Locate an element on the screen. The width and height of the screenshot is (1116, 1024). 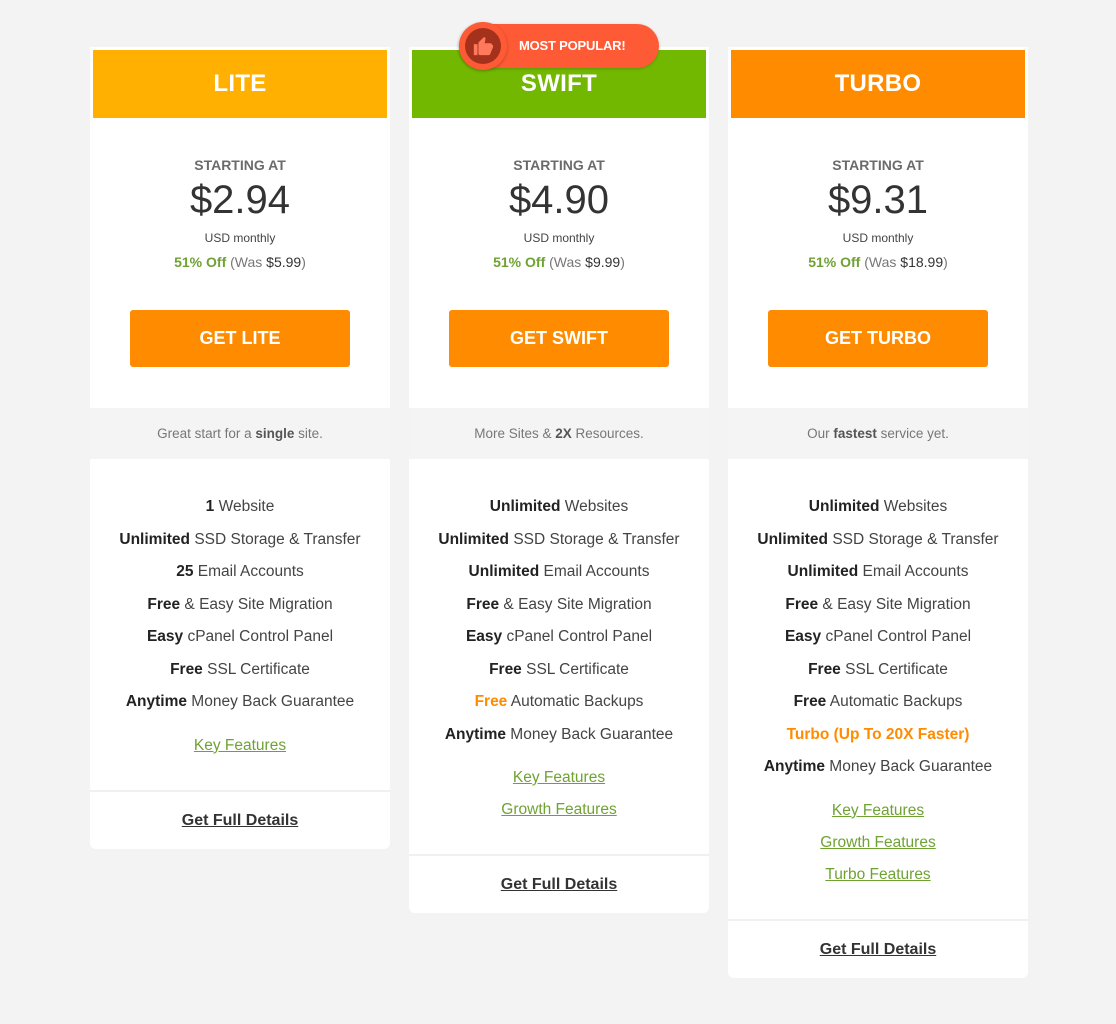
feature-item: Free Automatic Backups is located at coordinates (559, 708).